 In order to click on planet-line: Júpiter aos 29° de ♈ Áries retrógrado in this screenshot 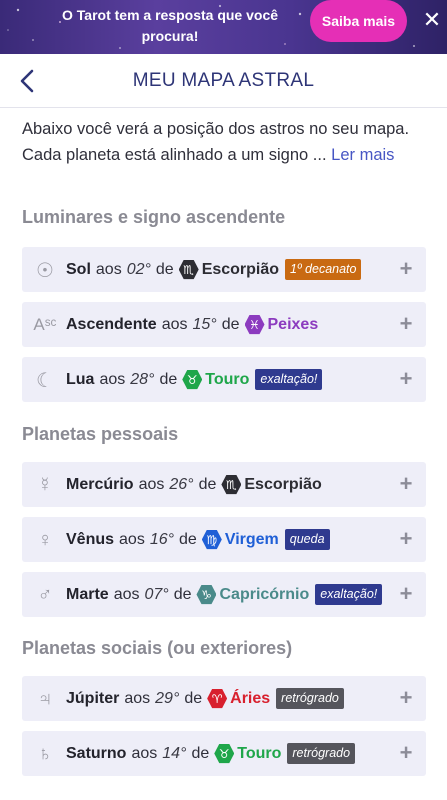, I will do `click(205, 698)`.